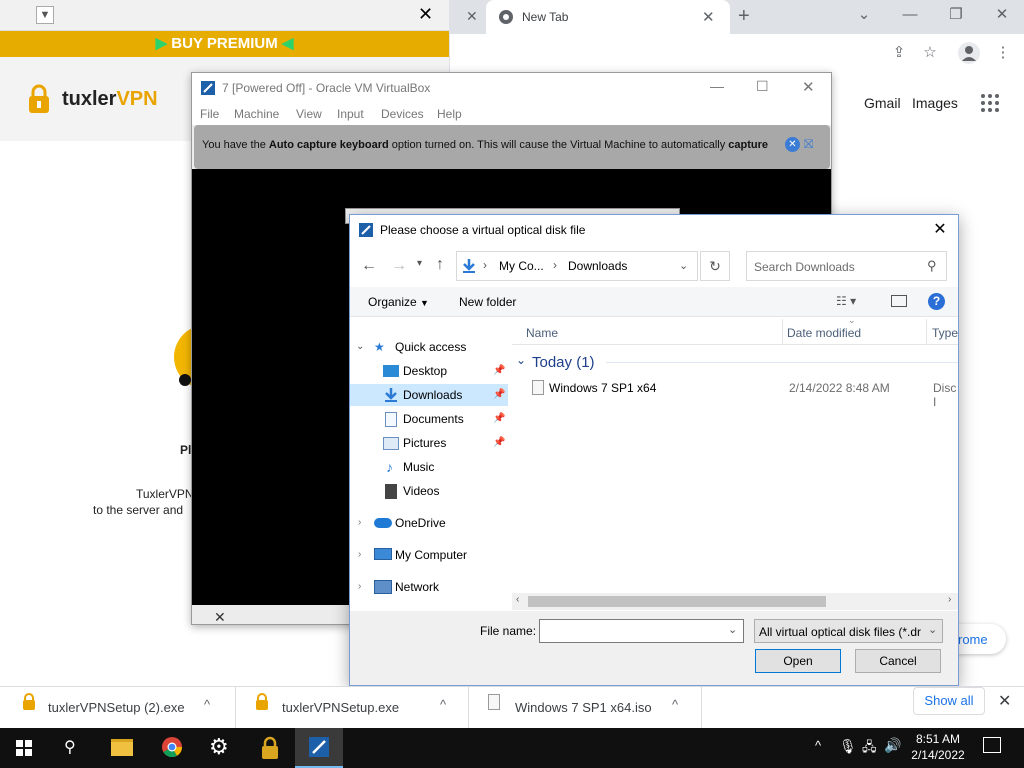 This screenshot has width=1024, height=768. Describe the element at coordinates (735, 363) in the screenshot. I see `group-header-today: ⌄ Today (1)` at that location.